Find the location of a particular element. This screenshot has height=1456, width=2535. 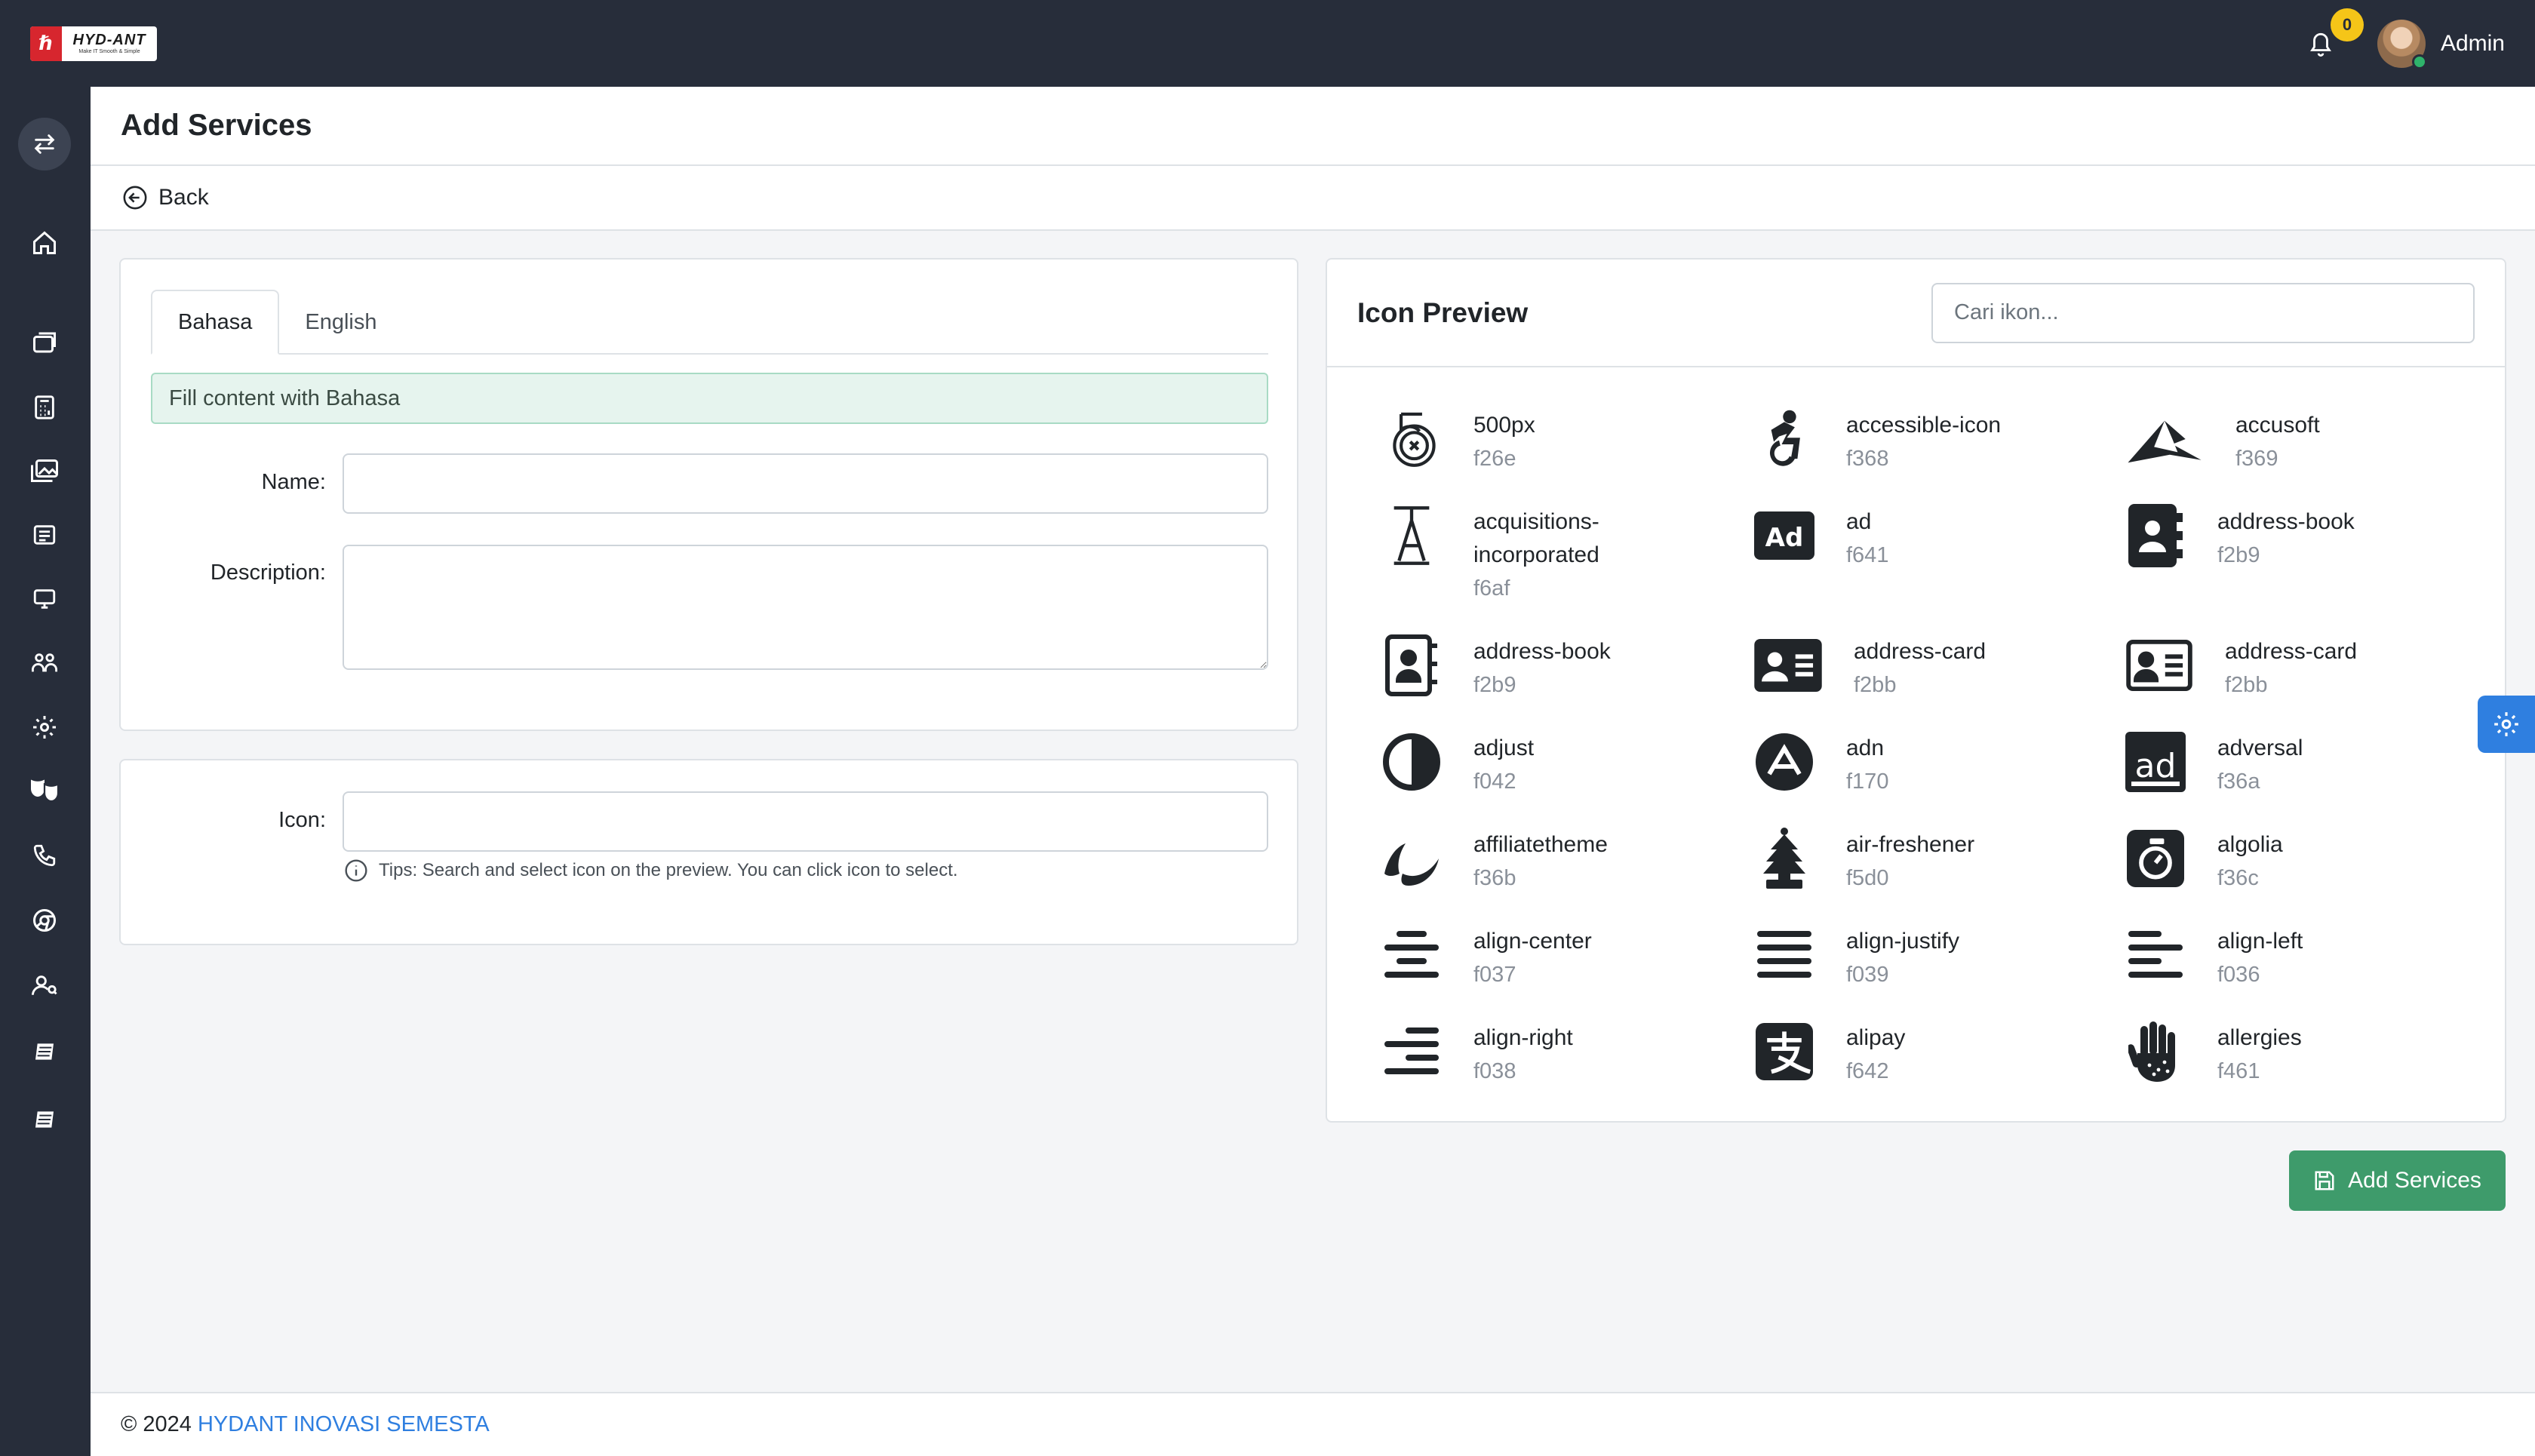

accessible-icon is located at coordinates (1784, 439).